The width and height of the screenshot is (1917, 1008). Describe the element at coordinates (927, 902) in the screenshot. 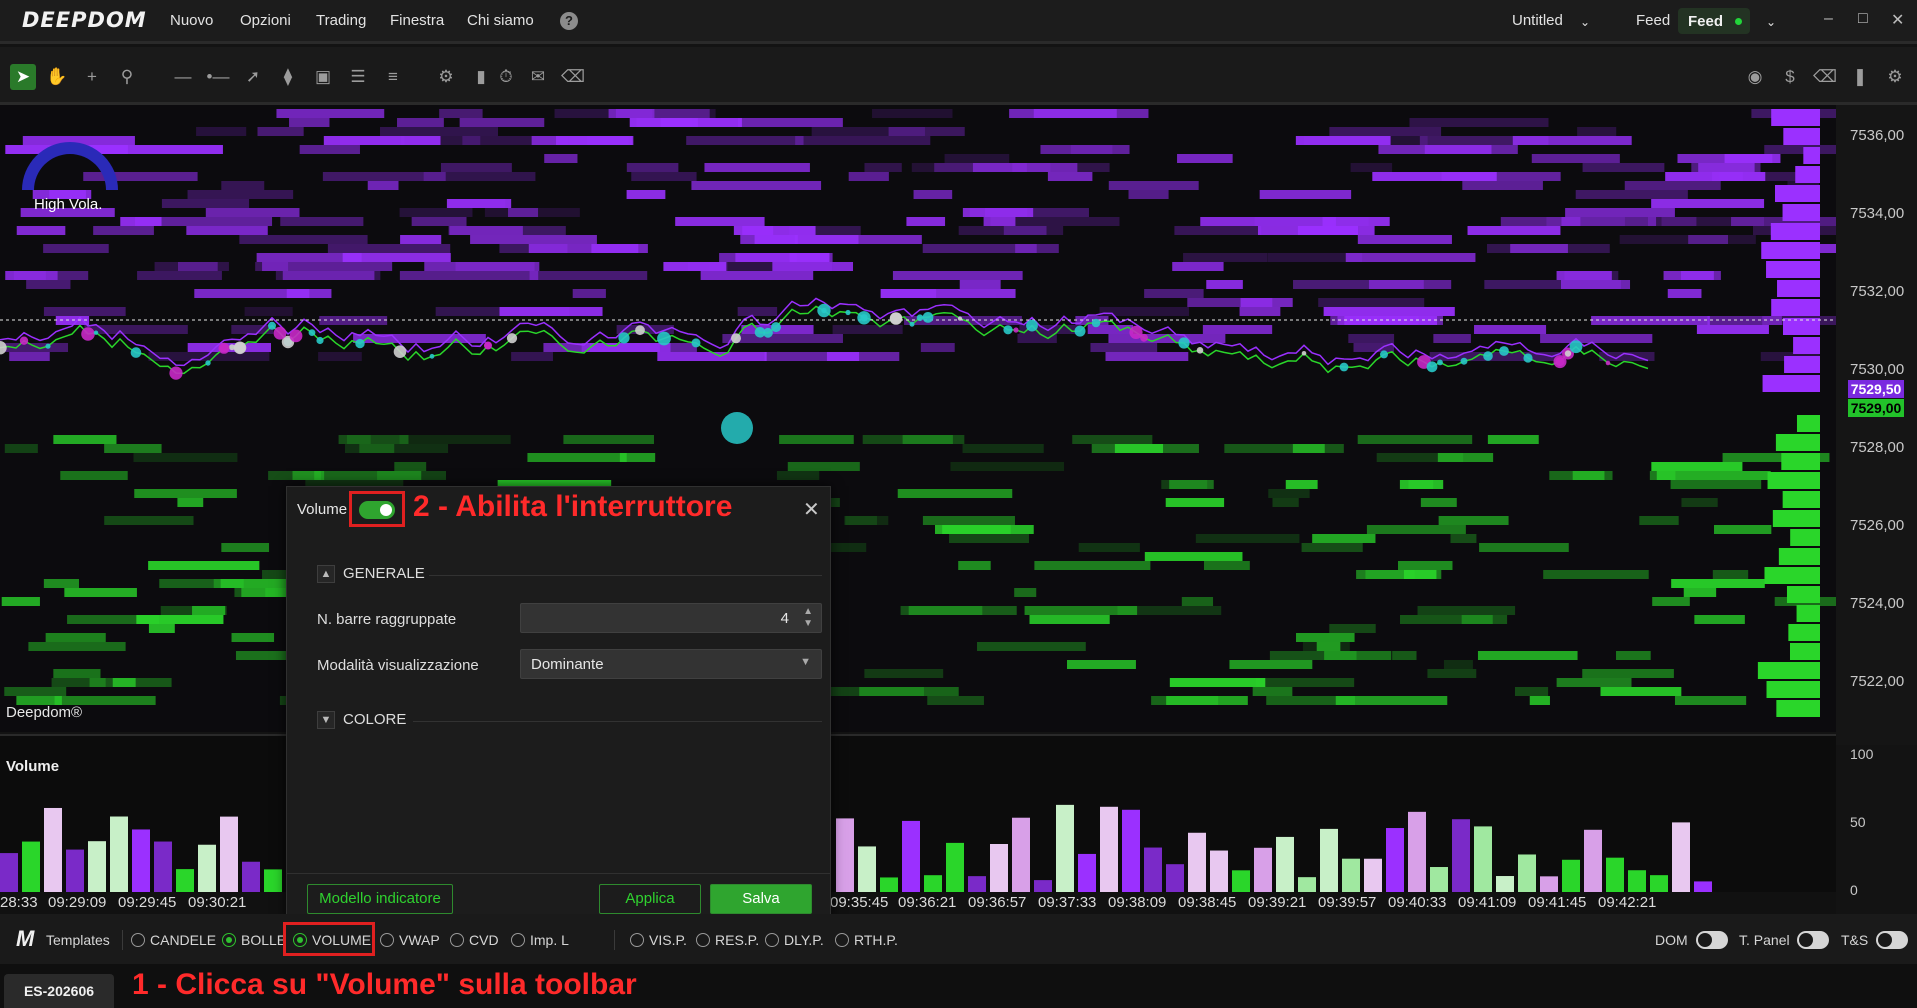

I see `time-label: 09:36:21` at that location.